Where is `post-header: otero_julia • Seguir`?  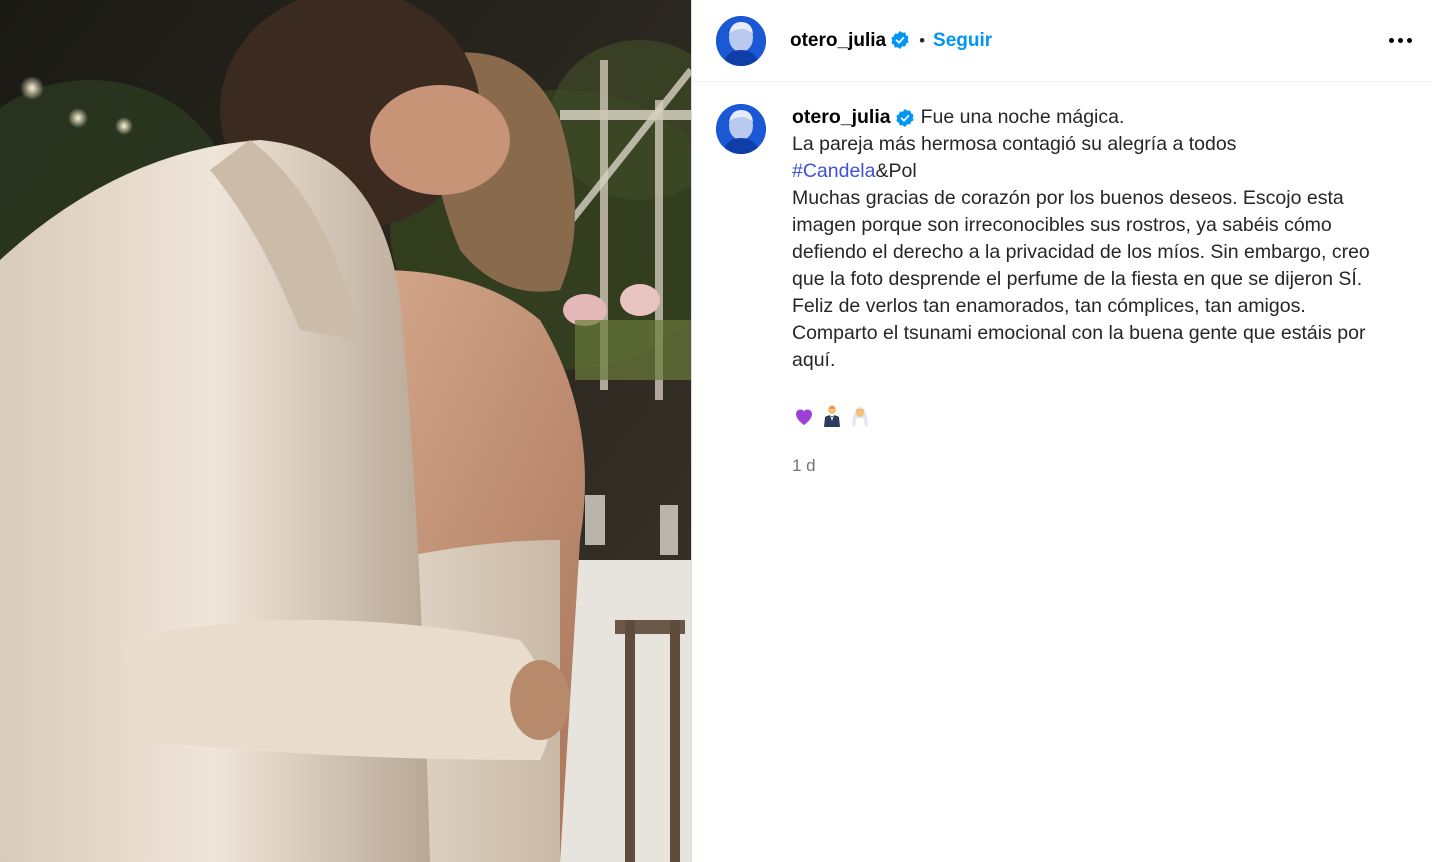
post-header: otero_julia • Seguir is located at coordinates (1062, 41).